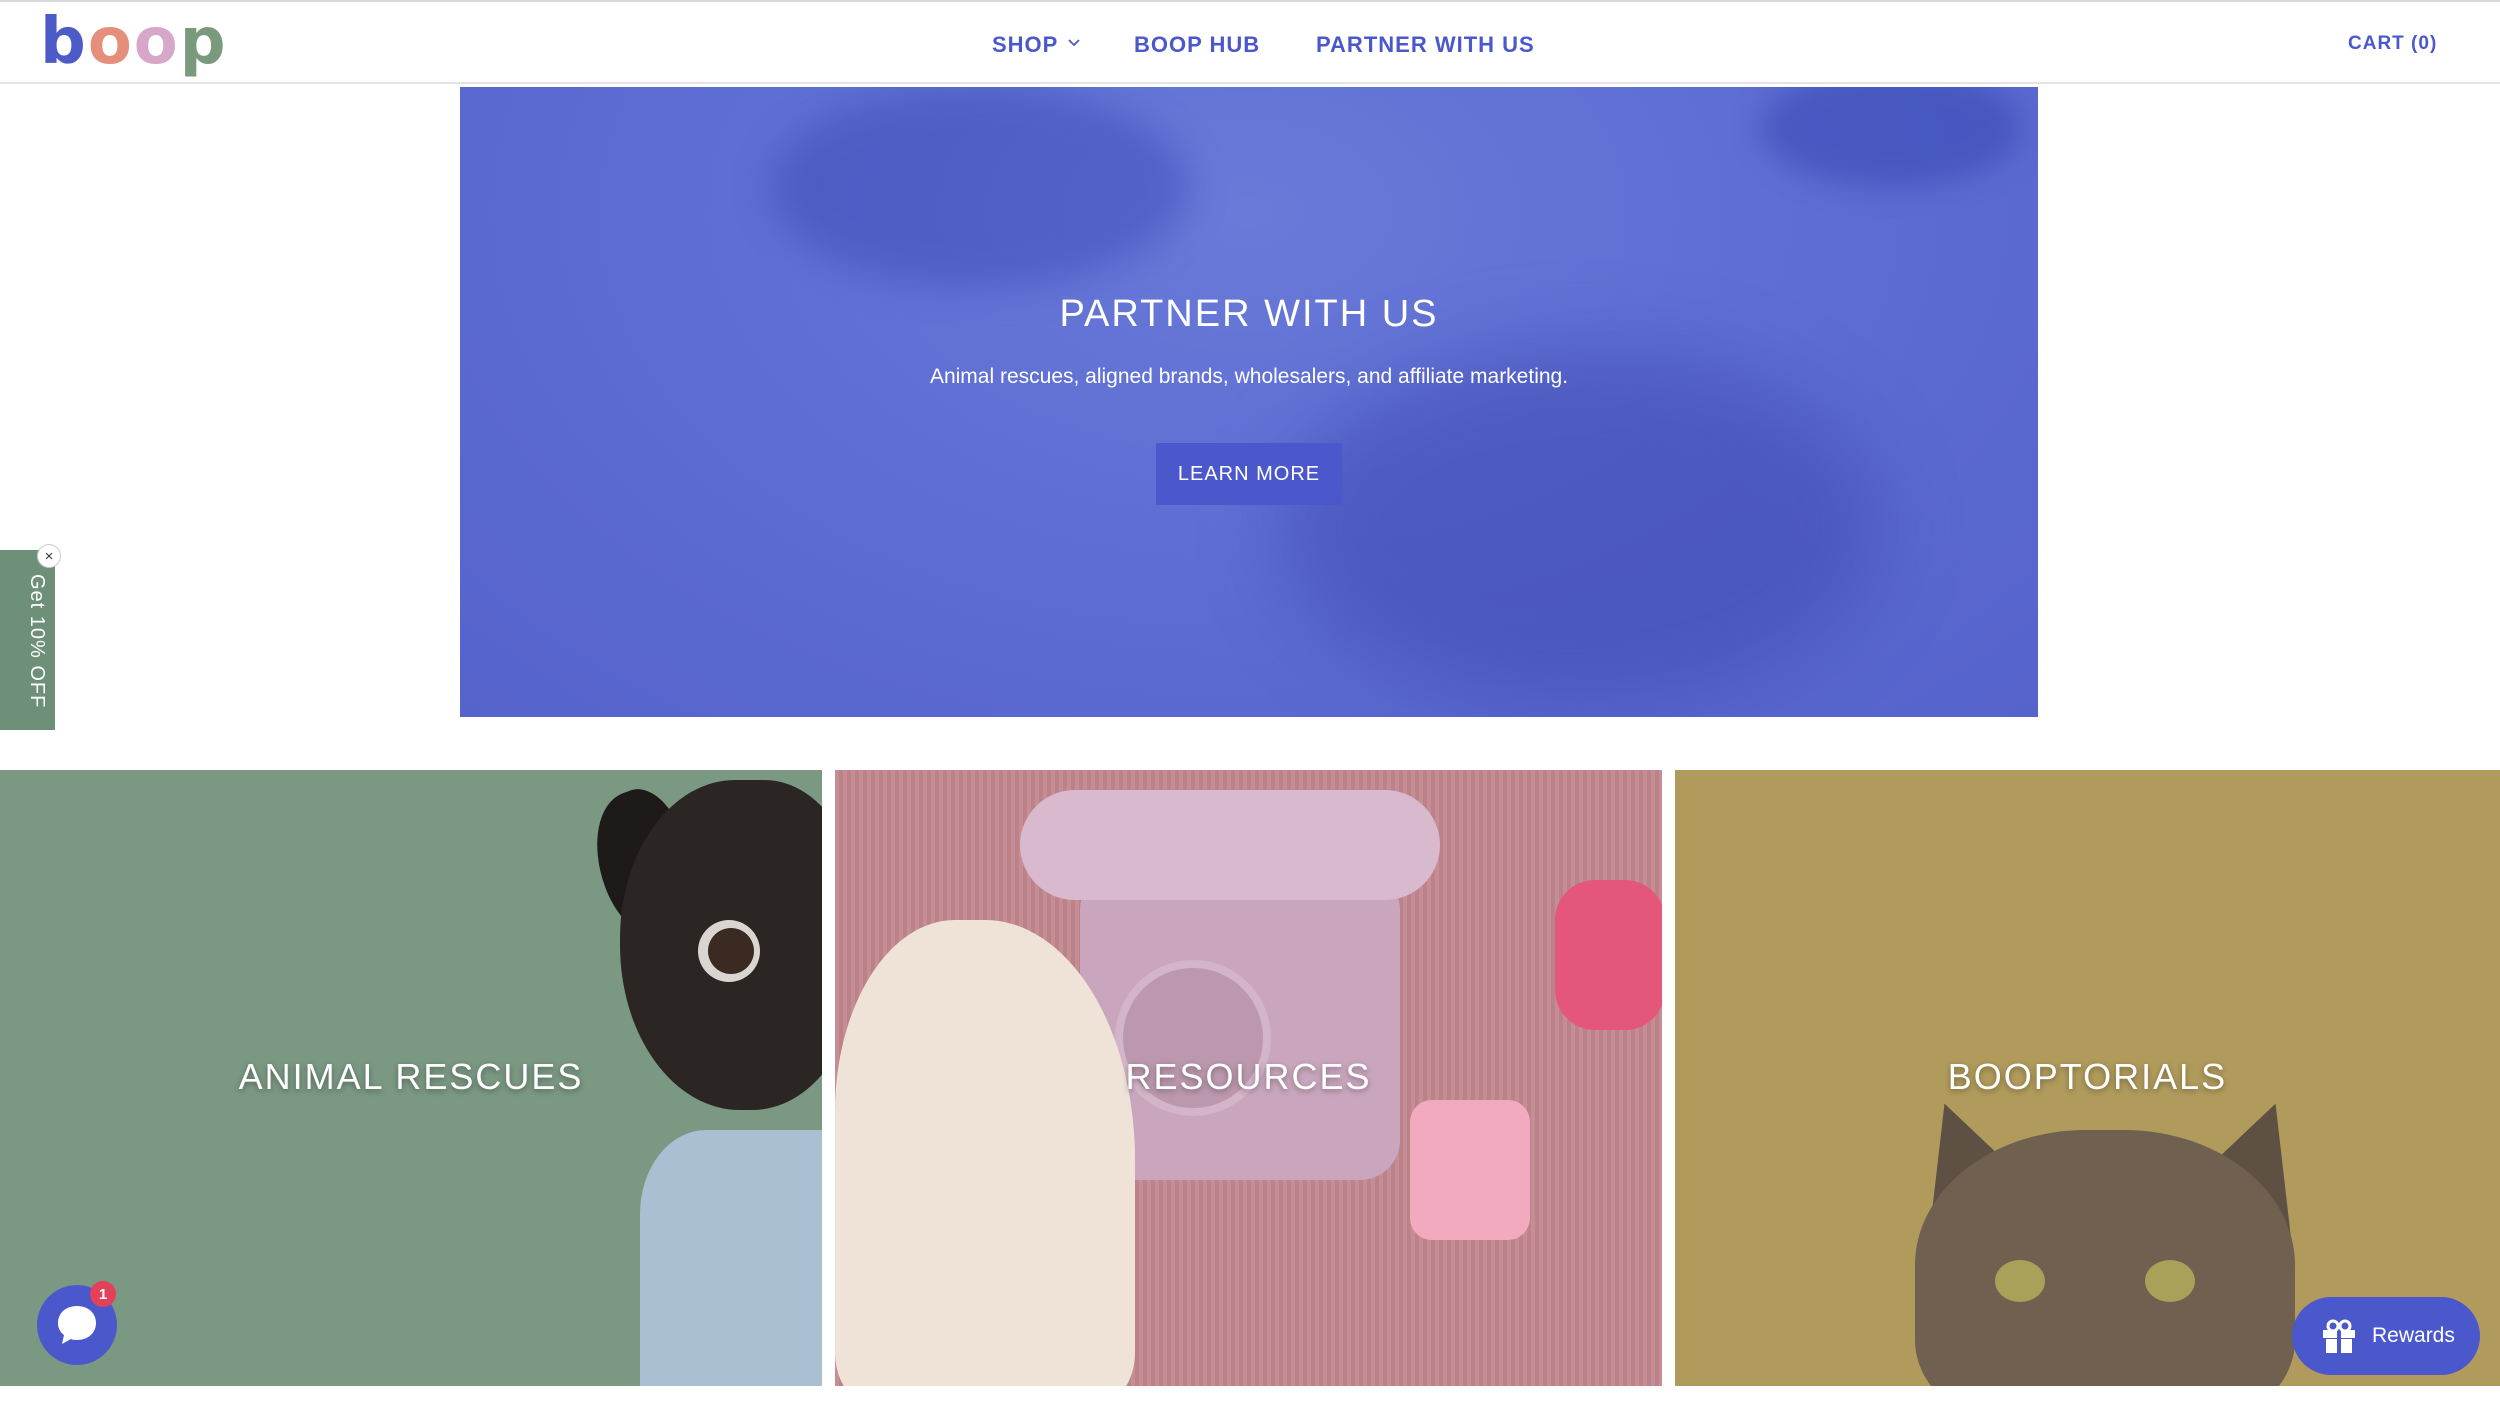  What do you see at coordinates (1230, 845) in the screenshot?
I see `telephone-handset-image` at bounding box center [1230, 845].